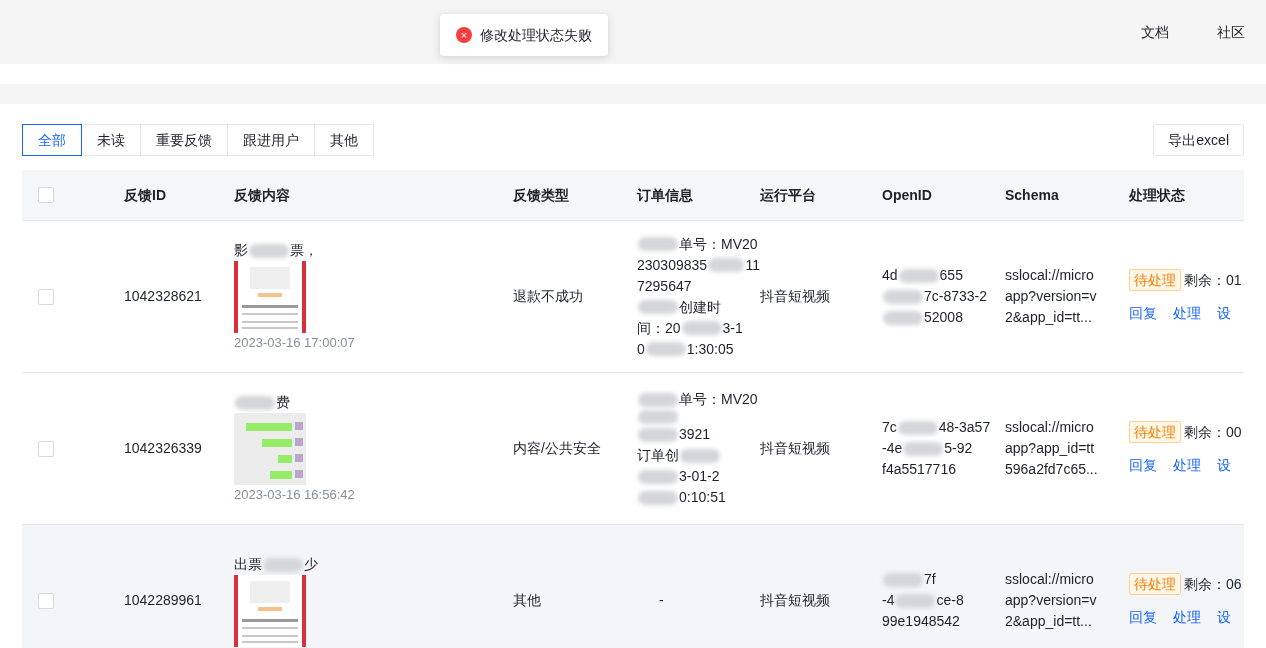 The image size is (1266, 648). I want to click on column-header: 订单信息, so click(665, 195).